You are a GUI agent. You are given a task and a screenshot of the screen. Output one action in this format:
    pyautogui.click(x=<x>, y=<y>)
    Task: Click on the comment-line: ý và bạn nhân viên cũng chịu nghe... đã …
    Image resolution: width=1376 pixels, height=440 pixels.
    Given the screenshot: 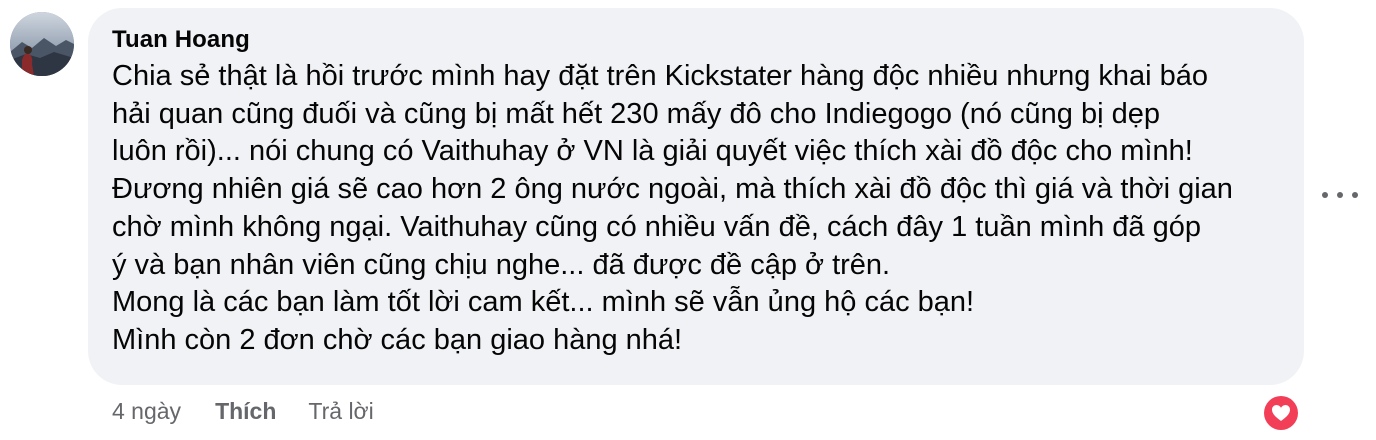 What is the action you would take?
    pyautogui.click(x=501, y=264)
    